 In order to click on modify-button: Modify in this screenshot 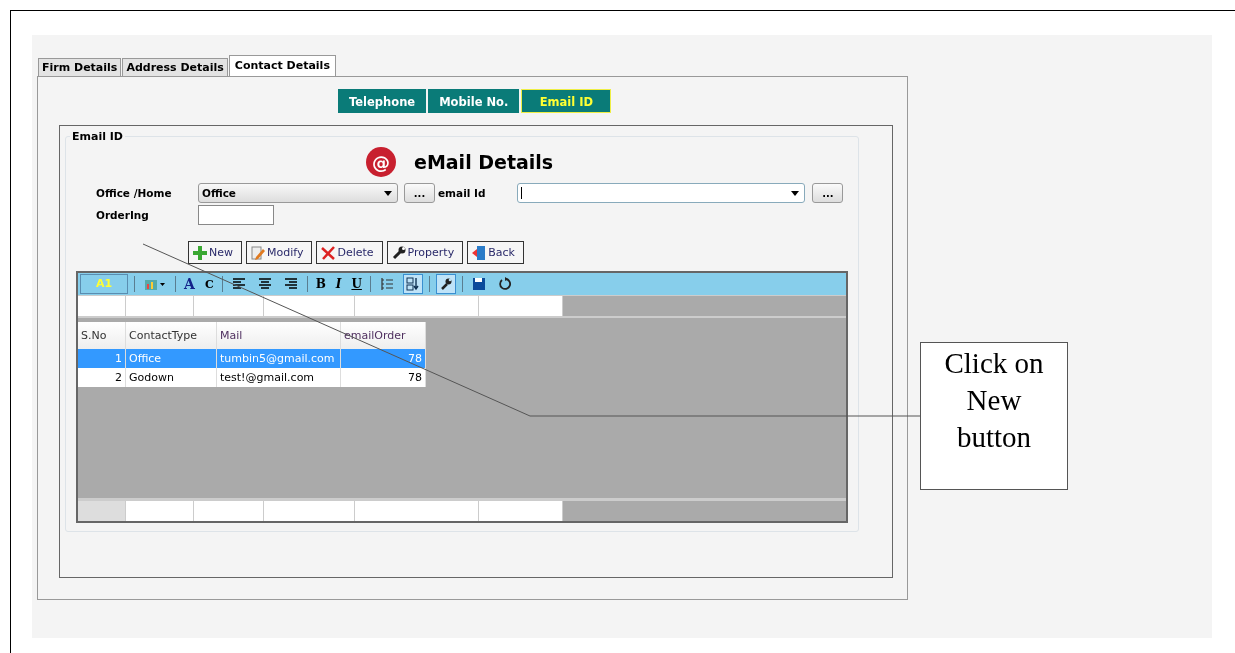, I will do `click(279, 252)`.